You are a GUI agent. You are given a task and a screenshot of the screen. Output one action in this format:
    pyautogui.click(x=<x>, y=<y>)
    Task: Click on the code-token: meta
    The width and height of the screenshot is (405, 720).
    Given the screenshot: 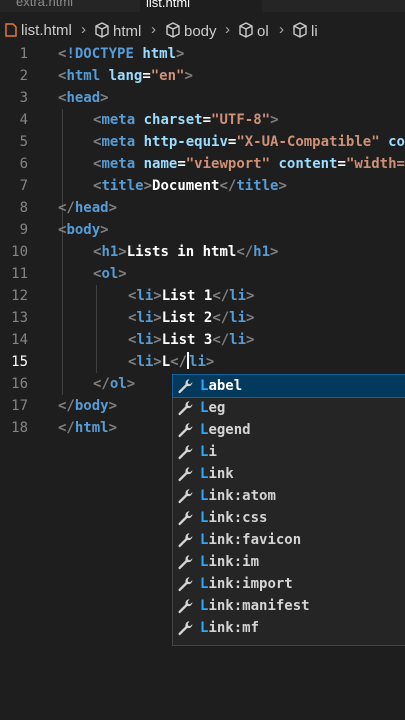 What is the action you would take?
    pyautogui.click(x=118, y=164)
    